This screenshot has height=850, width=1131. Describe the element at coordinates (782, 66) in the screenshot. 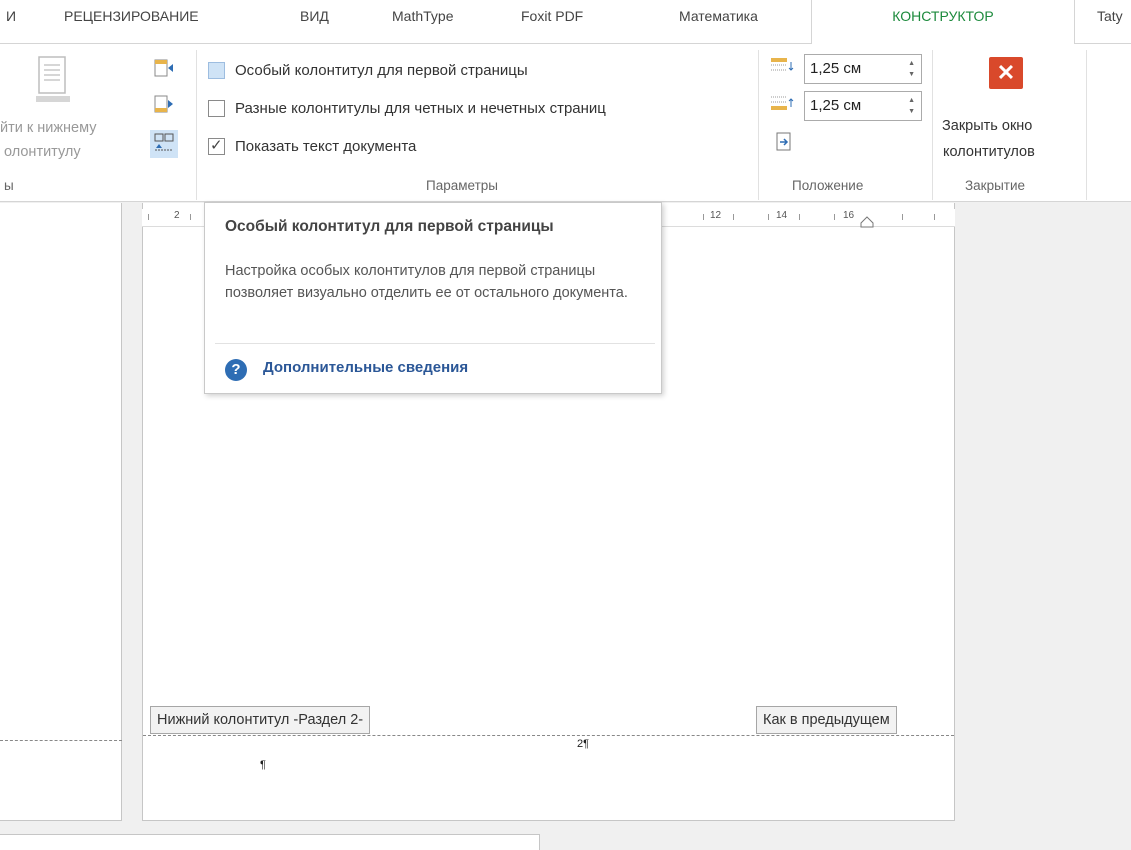

I see `header-position-icon` at that location.